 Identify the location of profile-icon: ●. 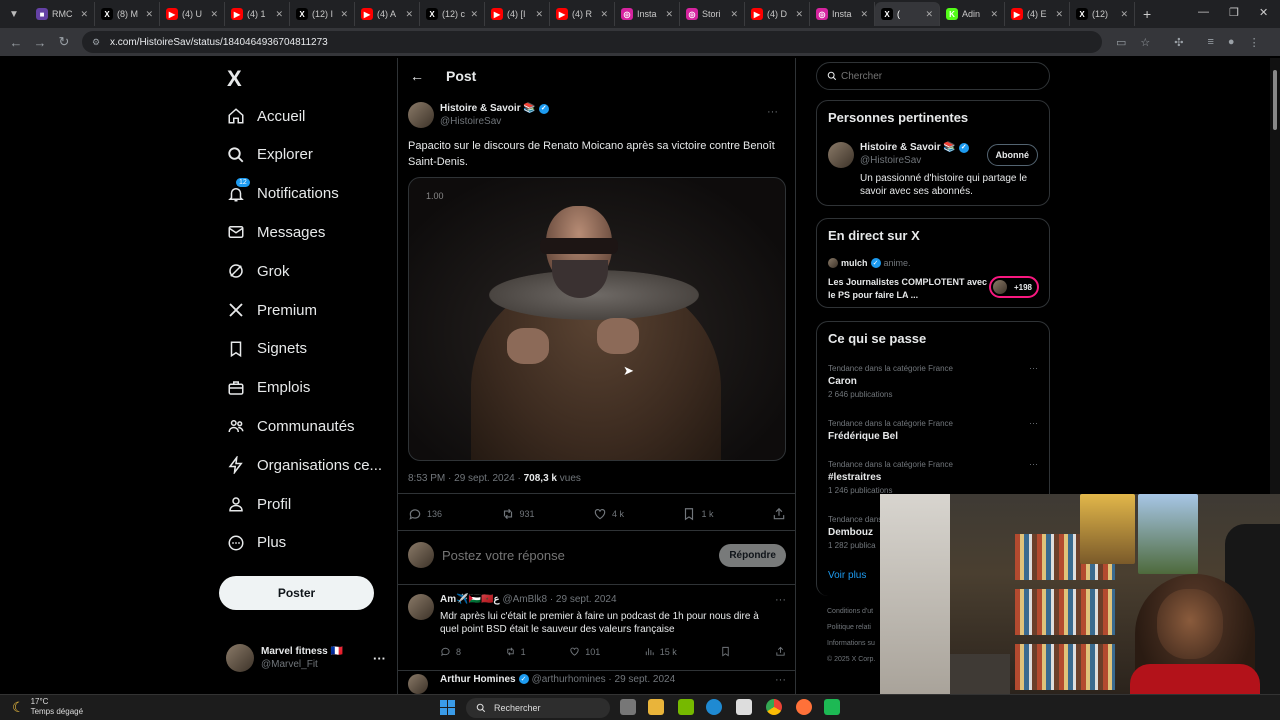
(1231, 42).